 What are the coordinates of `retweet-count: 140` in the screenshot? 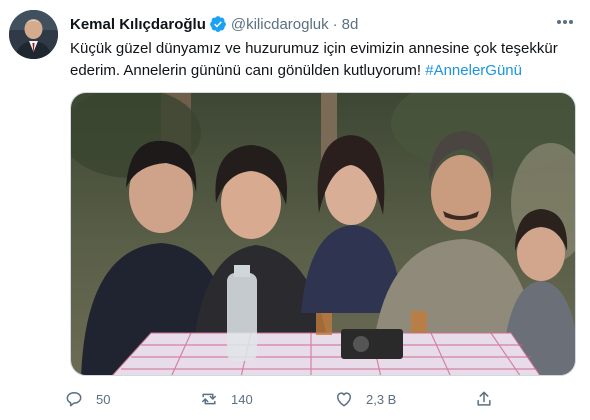 It's located at (242, 399).